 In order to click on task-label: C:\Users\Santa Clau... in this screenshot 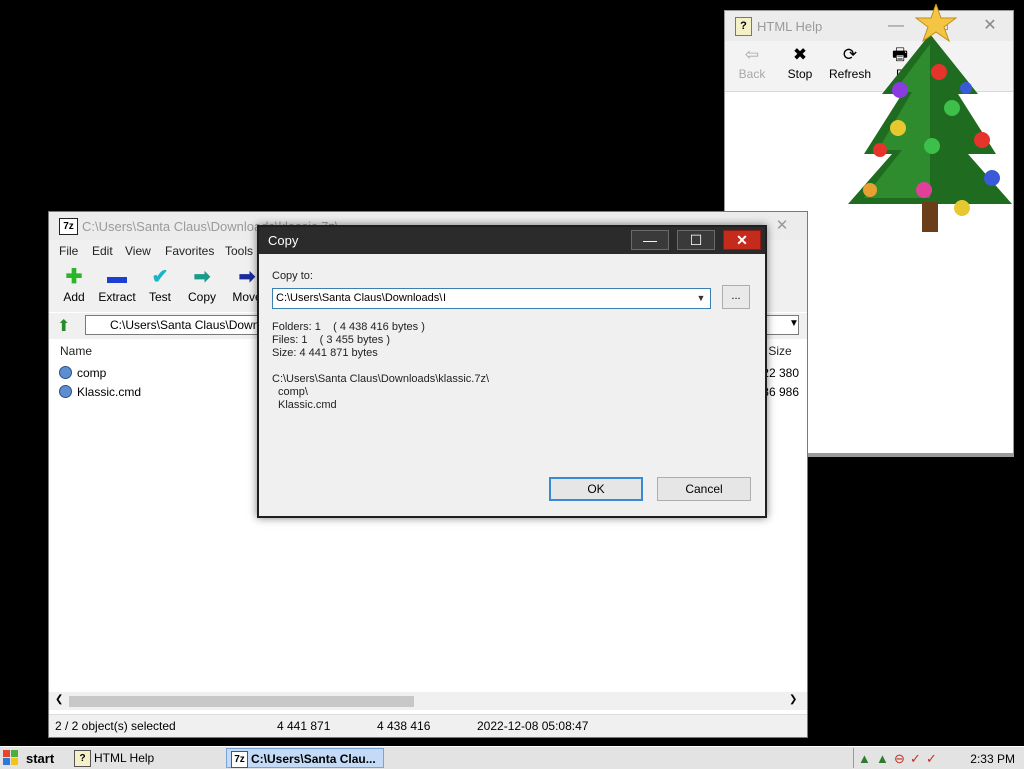, I will do `click(313, 759)`.